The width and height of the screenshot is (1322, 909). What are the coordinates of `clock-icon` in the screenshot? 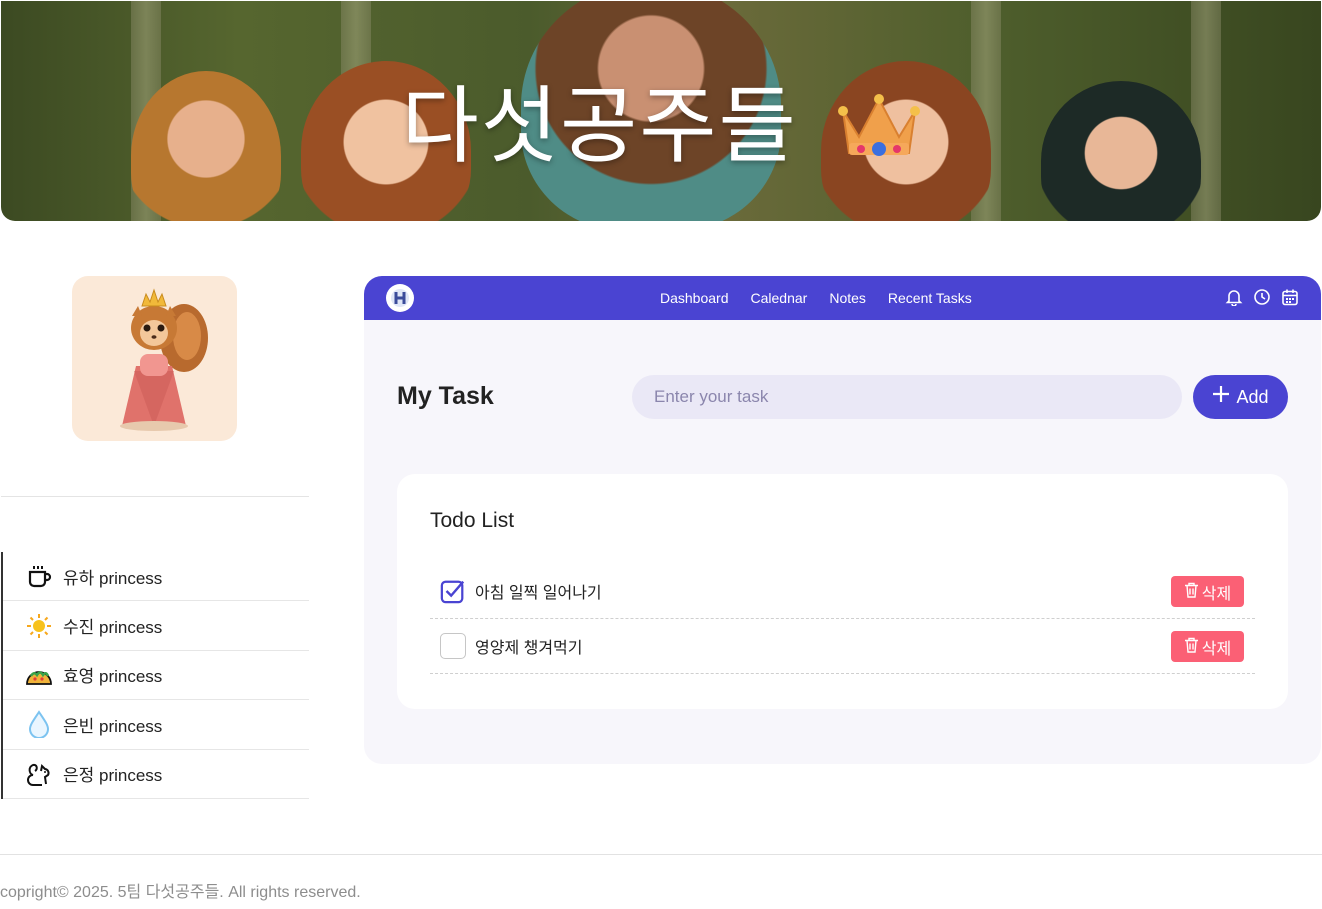 It's located at (1262, 297).